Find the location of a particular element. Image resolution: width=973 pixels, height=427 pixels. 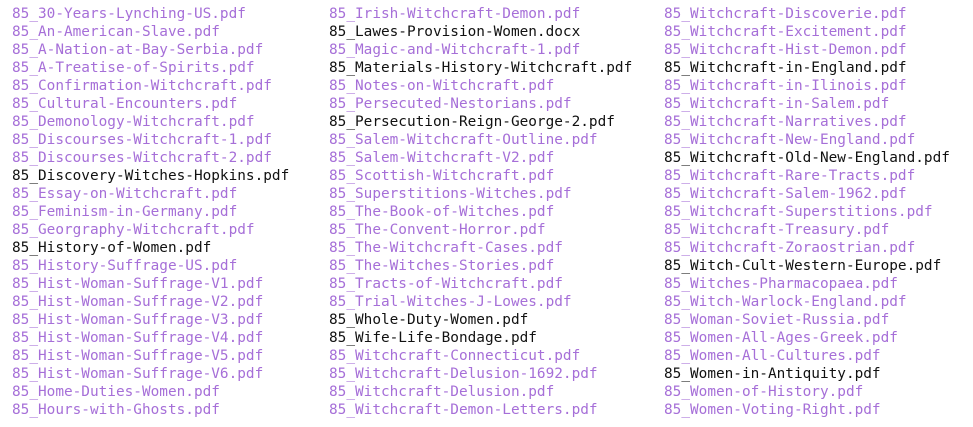

file-link: 85_Wife-Life-Bondage.pdf is located at coordinates (496, 338).